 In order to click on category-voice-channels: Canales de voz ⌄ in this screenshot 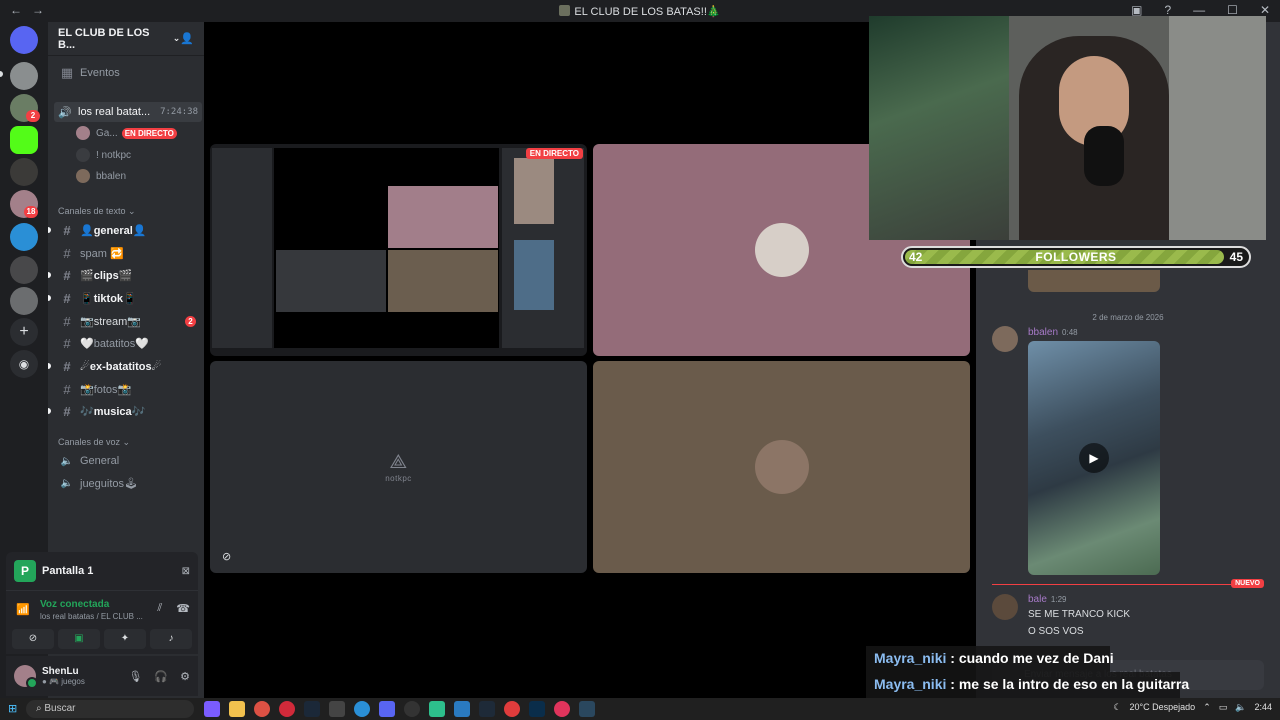, I will do `click(94, 442)`.